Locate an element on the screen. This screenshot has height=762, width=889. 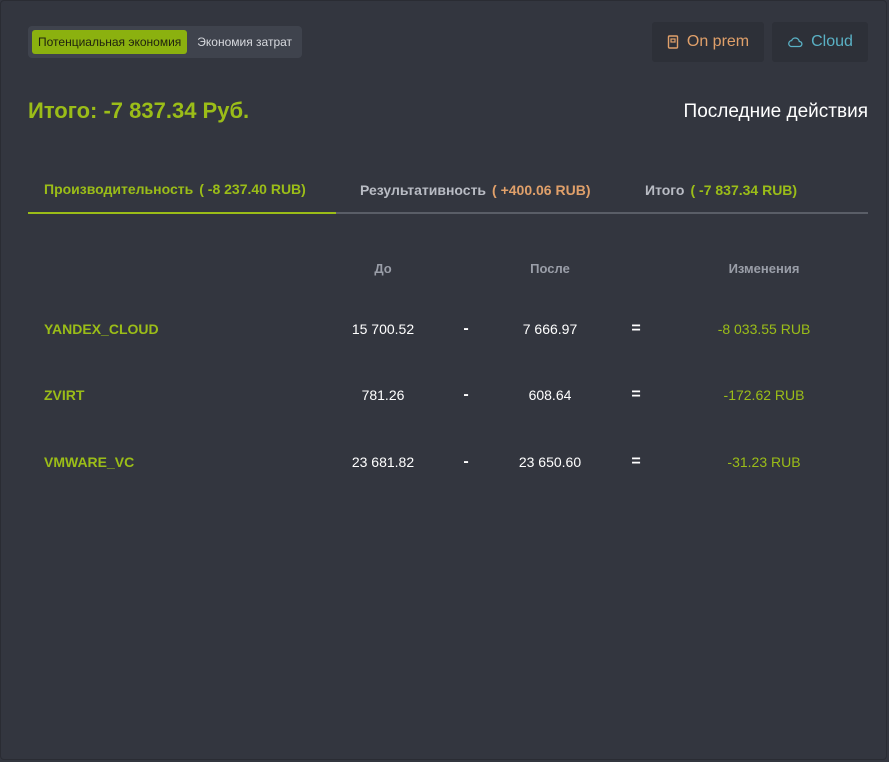
on-prem-button: On prem is located at coordinates (708, 42).